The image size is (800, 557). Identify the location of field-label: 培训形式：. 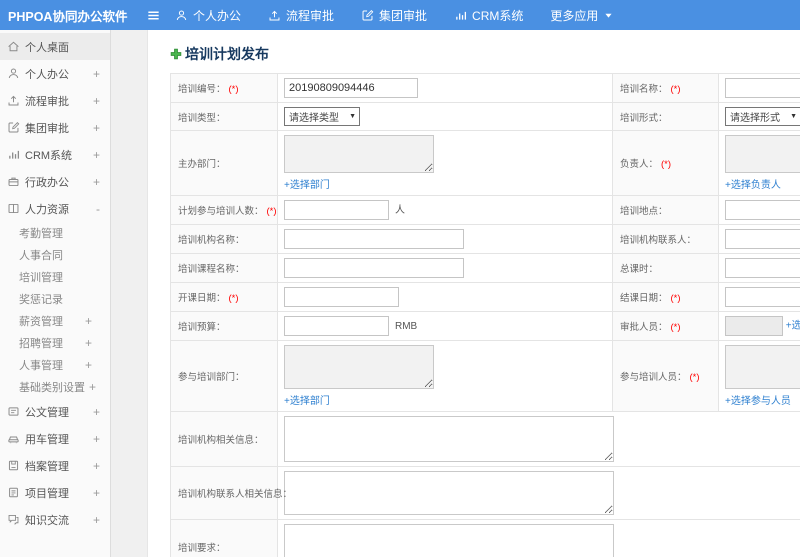
(644, 118).